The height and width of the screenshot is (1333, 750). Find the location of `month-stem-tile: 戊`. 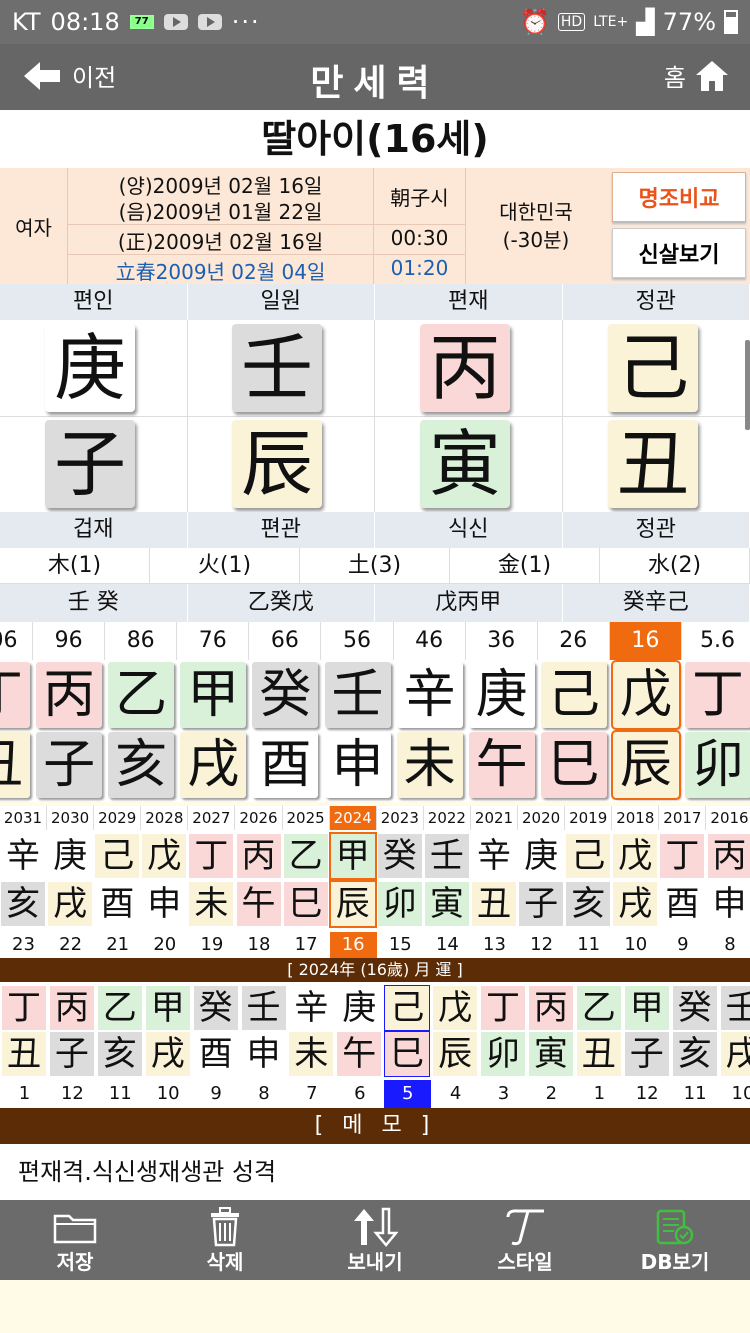

month-stem-tile: 戊 is located at coordinates (455, 1008).